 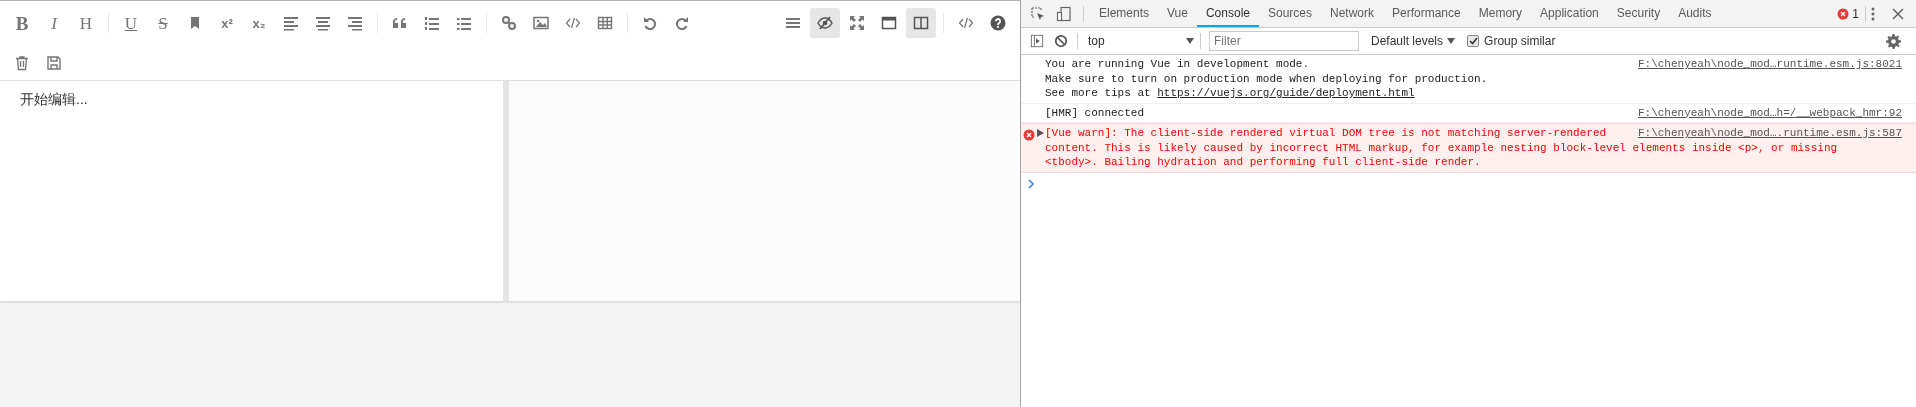 What do you see at coordinates (998, 23) in the screenshot?
I see `help-icon` at bounding box center [998, 23].